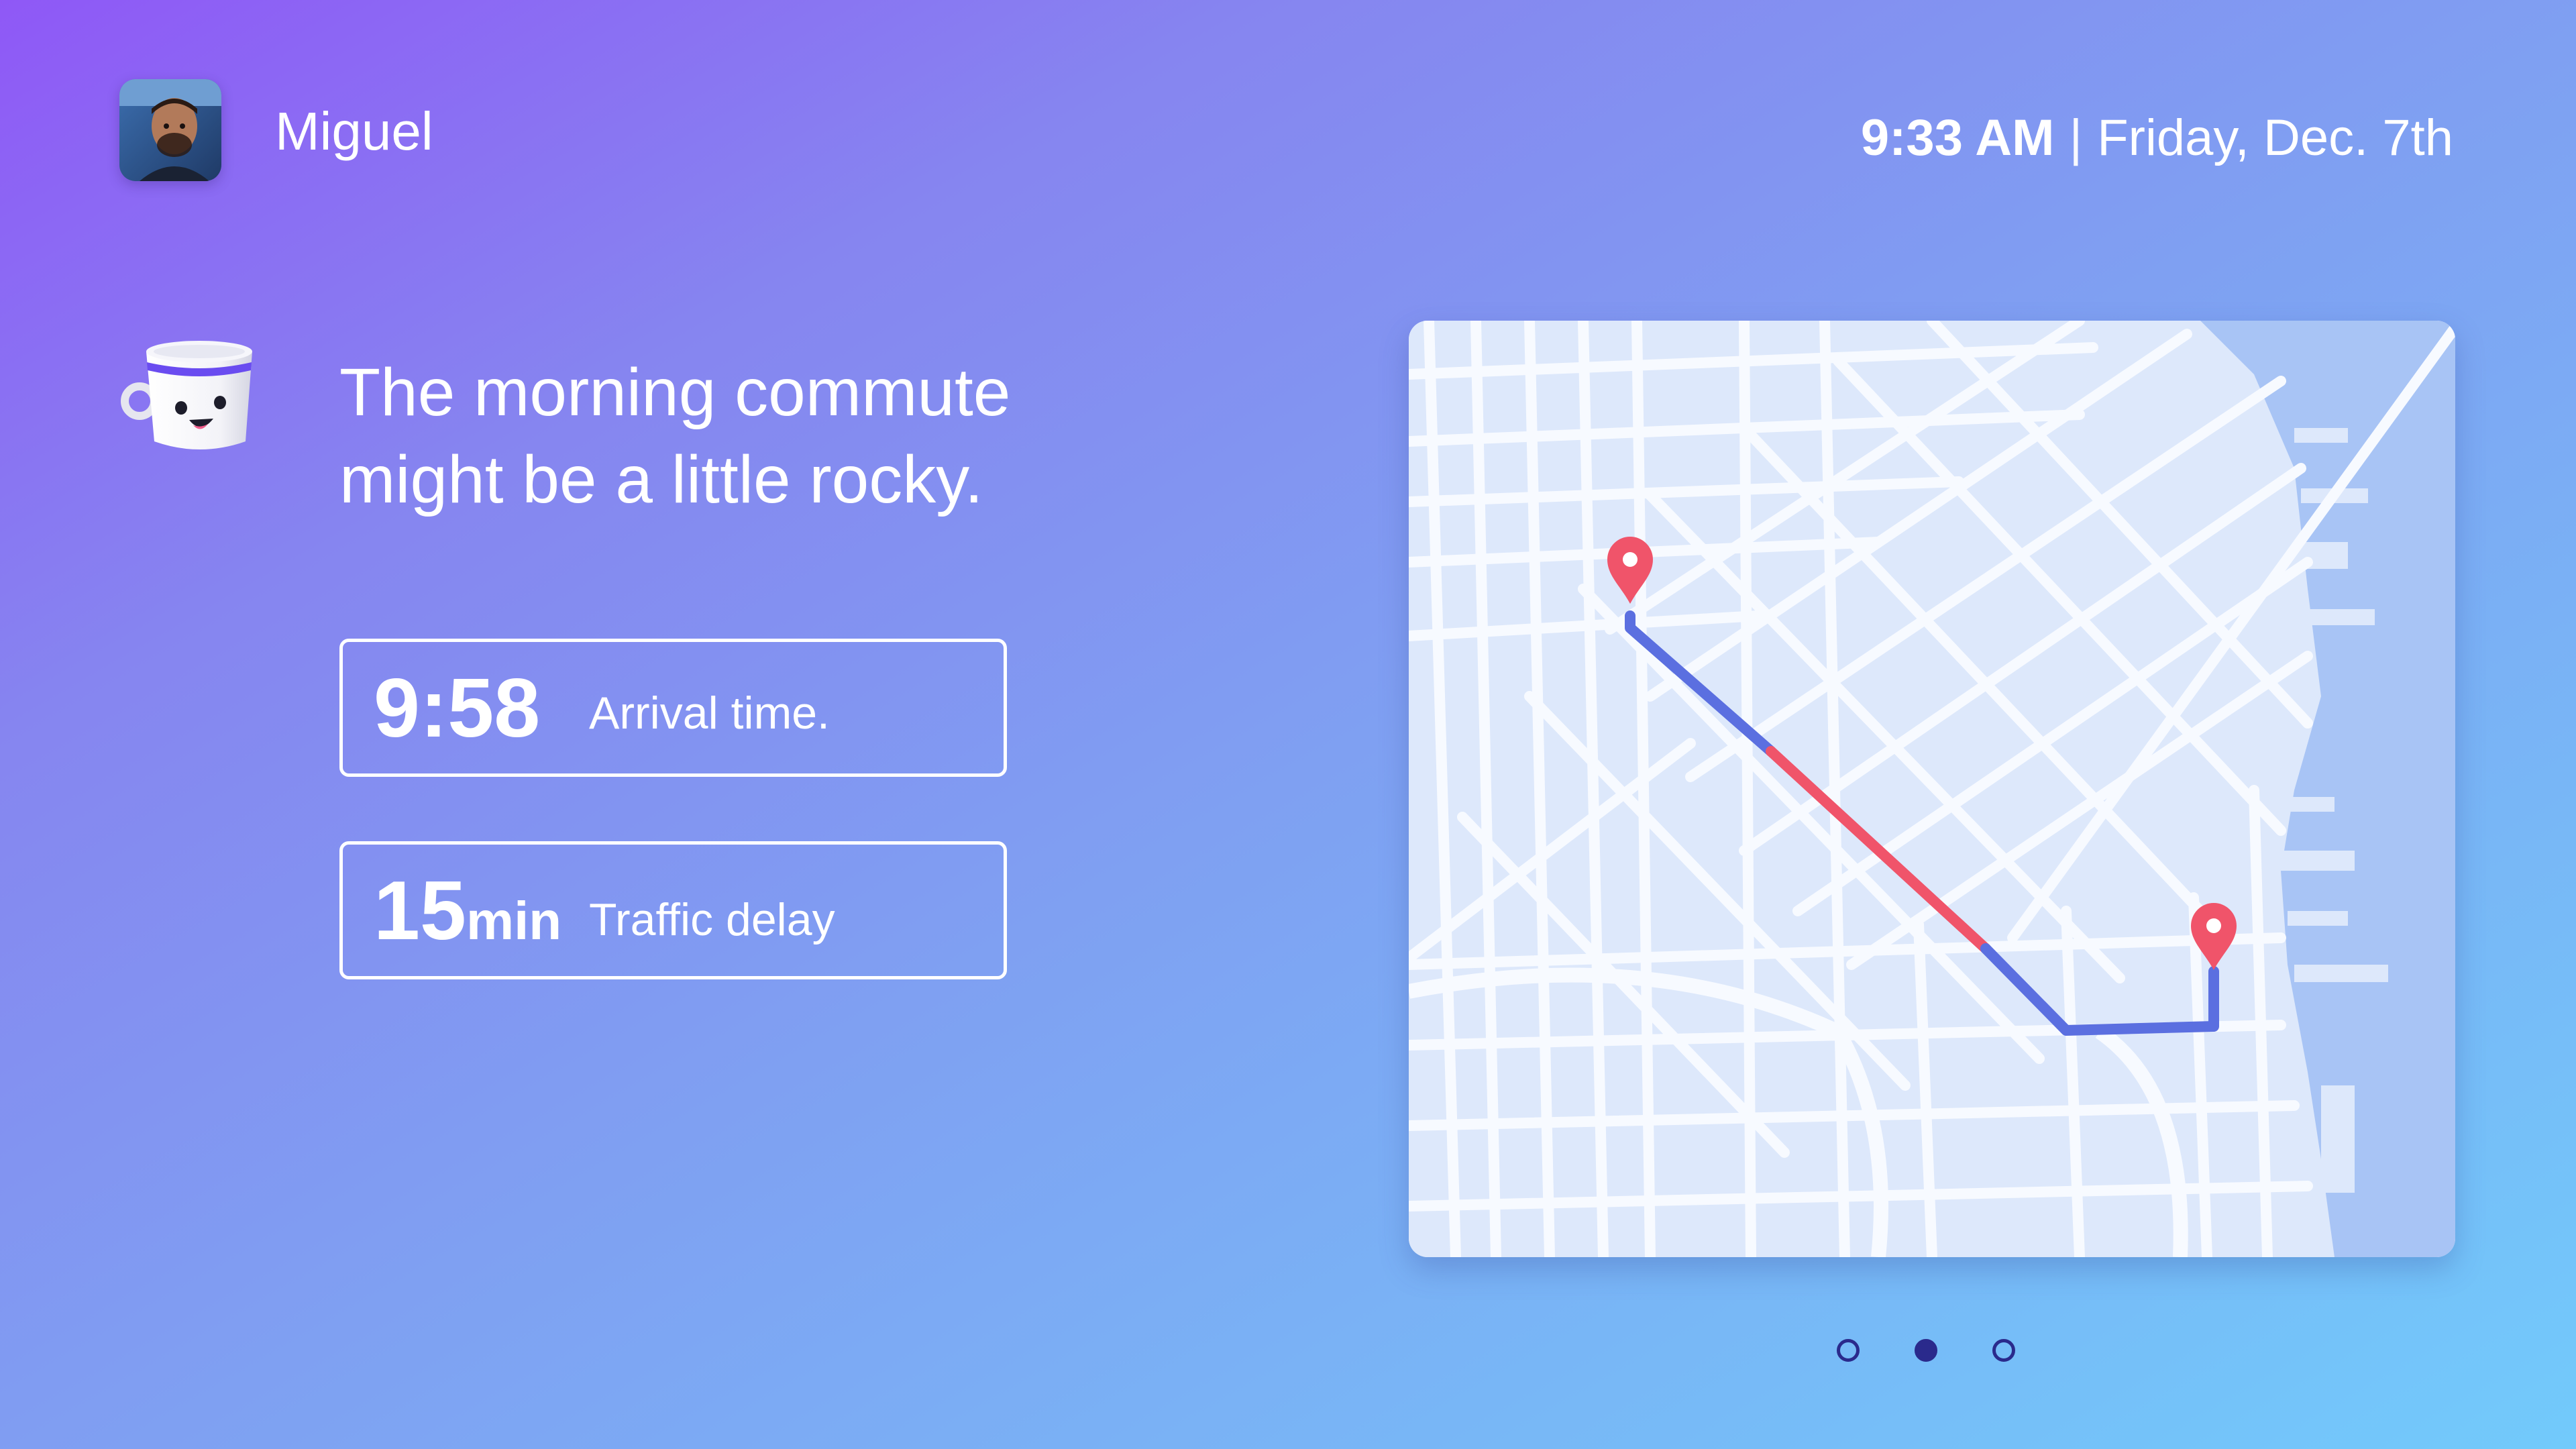  I want to click on arrival-time-value: 9:58, so click(457, 708).